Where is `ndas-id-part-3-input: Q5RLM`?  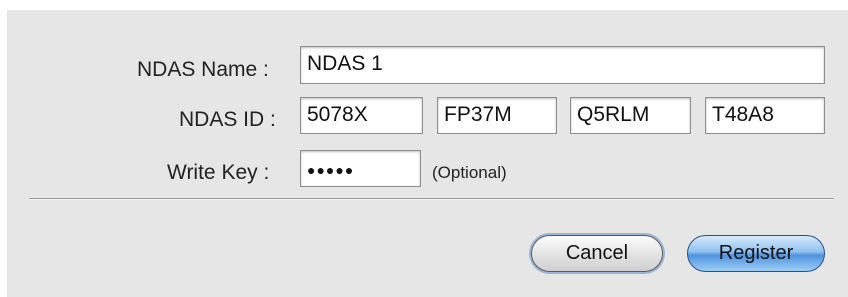 ndas-id-part-3-input: Q5RLM is located at coordinates (630, 115).